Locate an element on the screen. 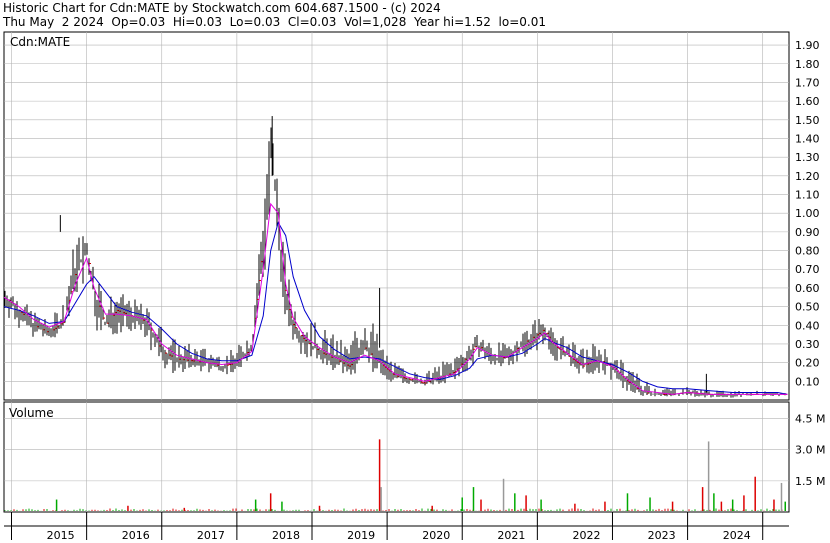 The width and height of the screenshot is (830, 543). price-panel-title: Cdn:MATE is located at coordinates (40, 42).